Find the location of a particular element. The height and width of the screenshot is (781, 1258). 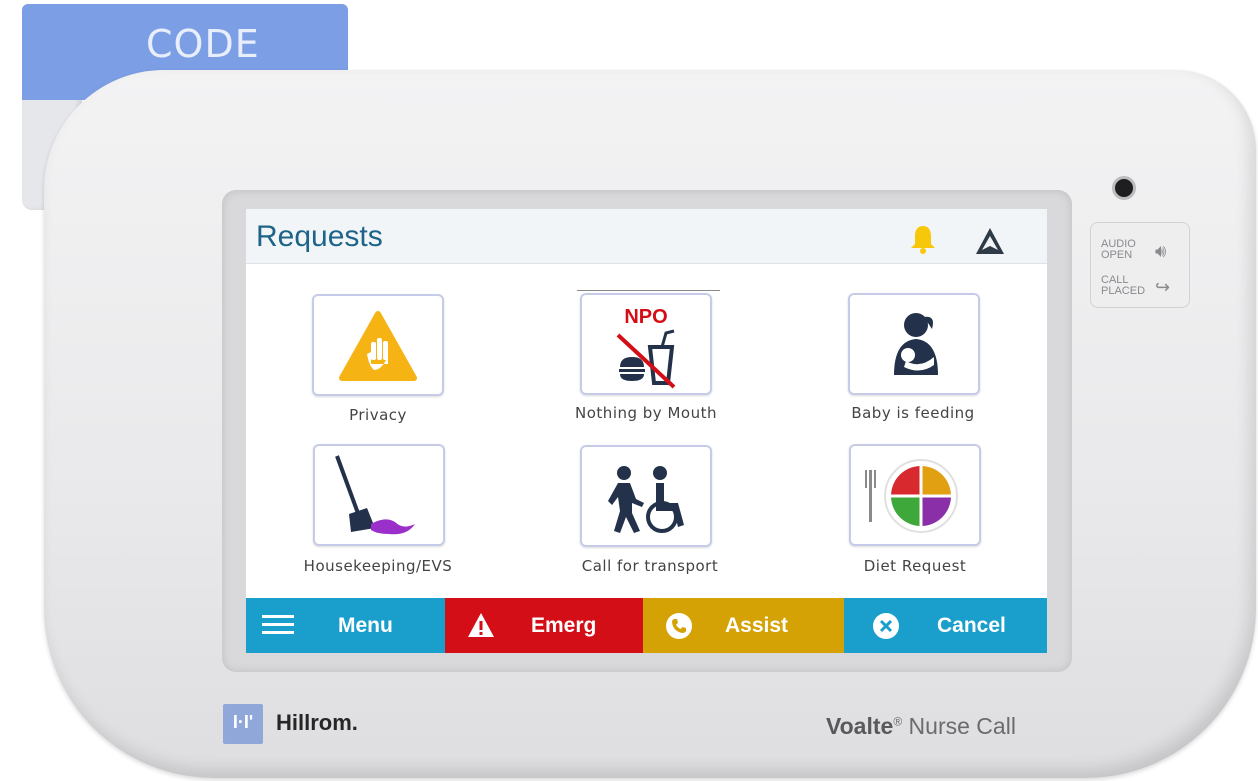

request-tile-diet is located at coordinates (915, 495).